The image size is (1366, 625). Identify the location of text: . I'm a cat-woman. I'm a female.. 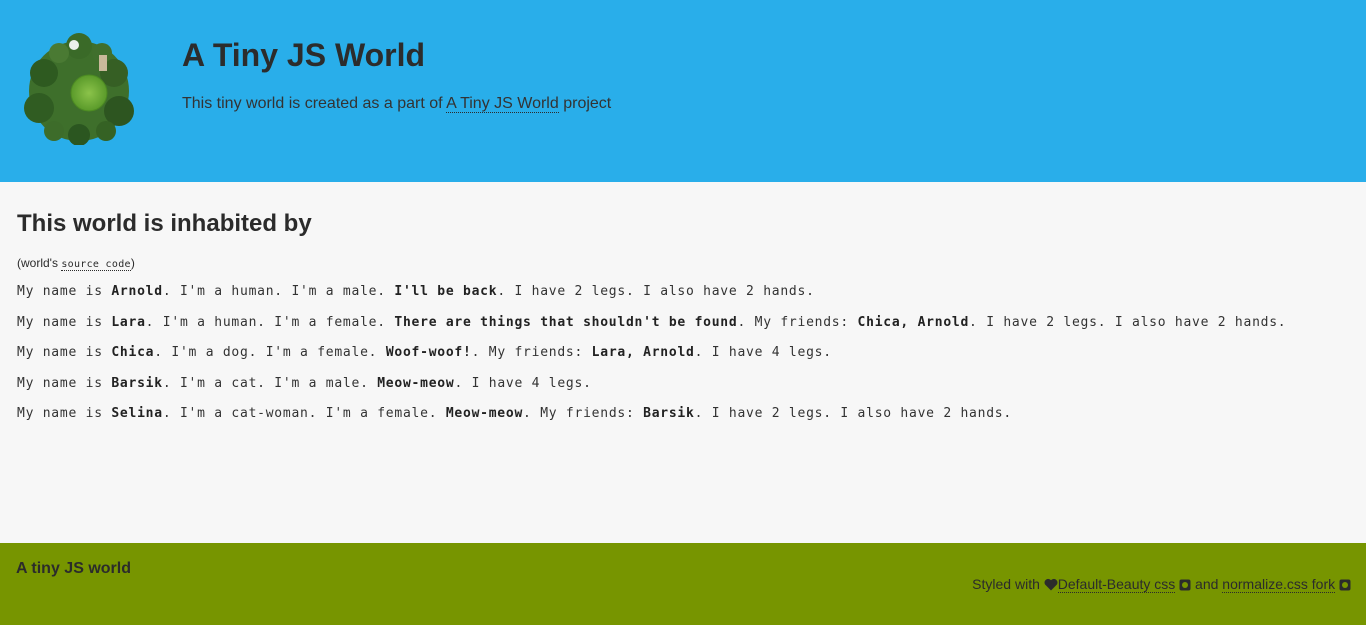
(304, 413).